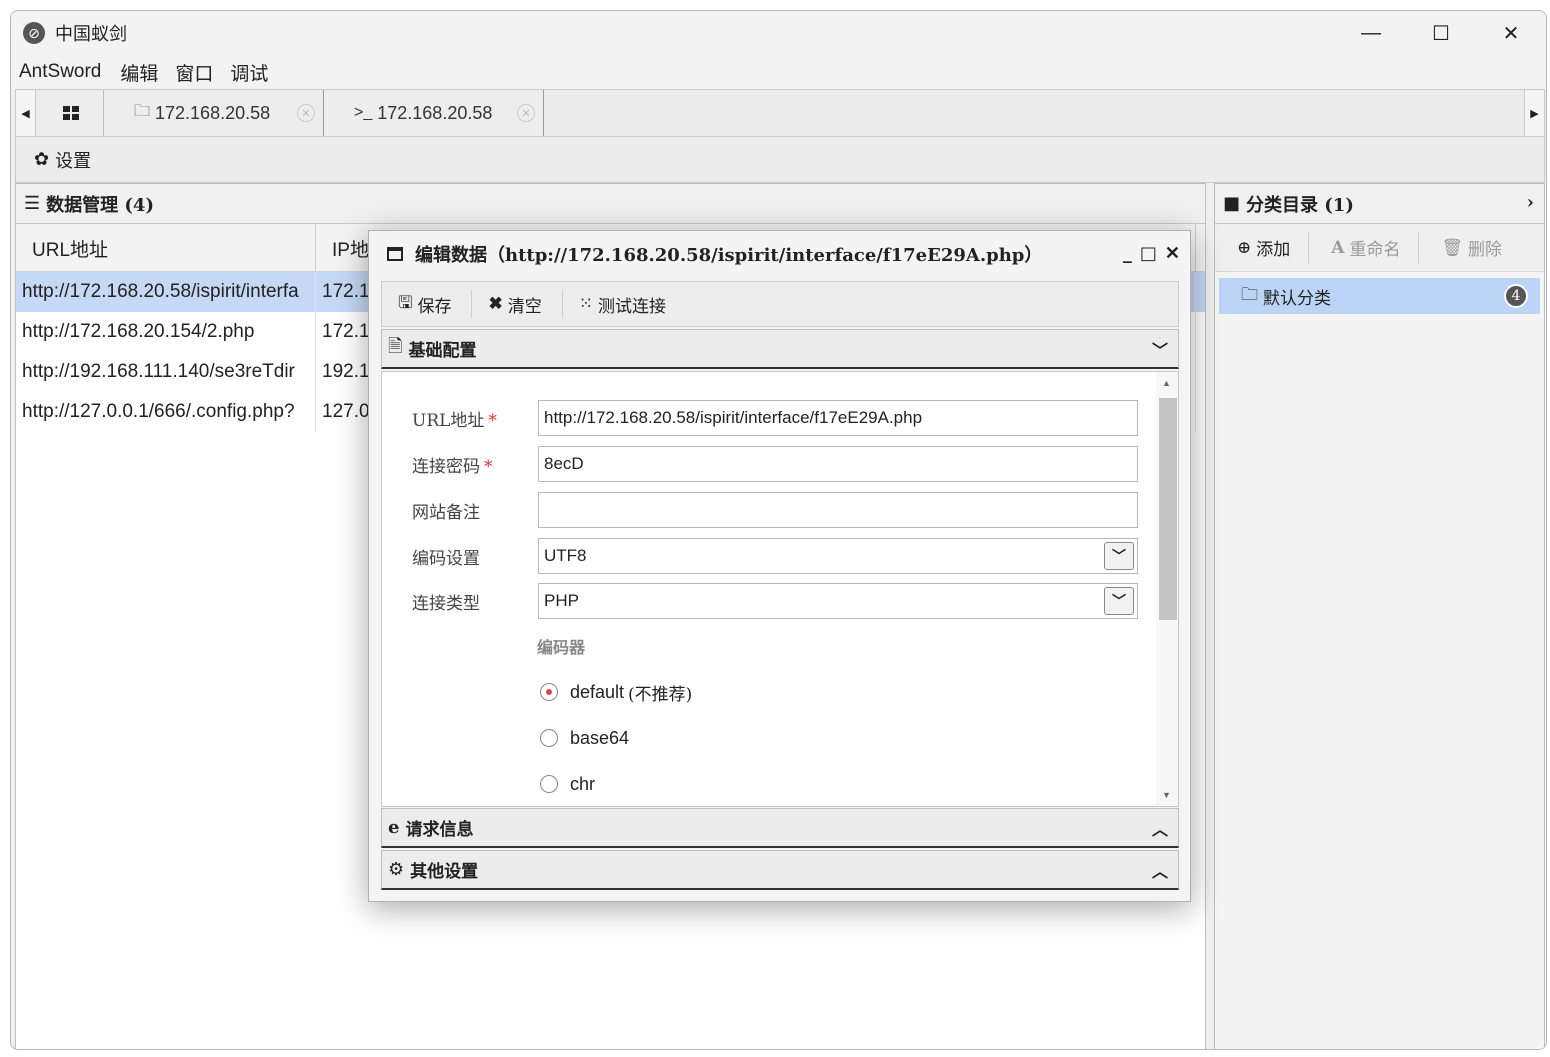 This screenshot has height=1057, width=1550. Describe the element at coordinates (1244, 247) in the screenshot. I see `plus-circle-icon: ⊕` at that location.